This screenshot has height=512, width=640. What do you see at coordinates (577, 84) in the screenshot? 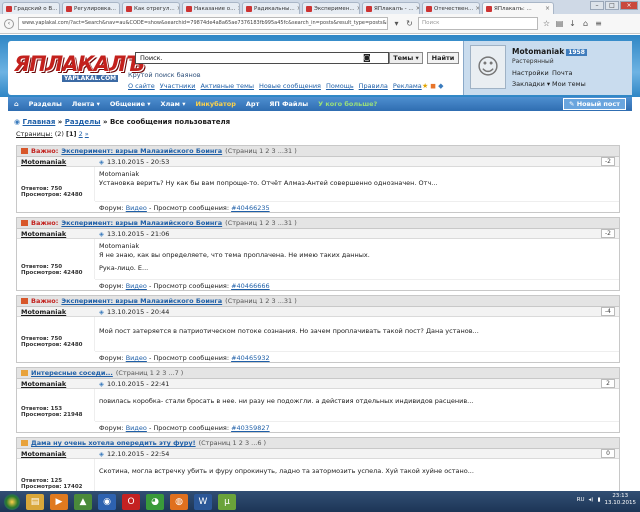
I see `my-topics-link: Мои темы` at bounding box center [577, 84].